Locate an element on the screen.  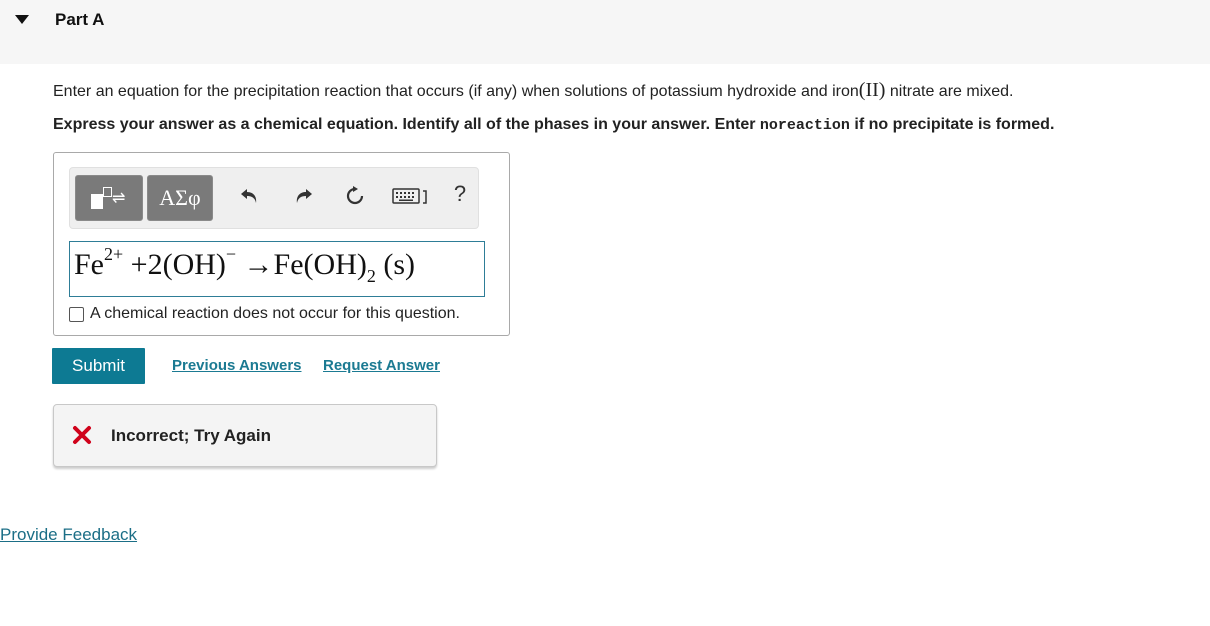
eq-subscript: 2 is located at coordinates (371, 276).